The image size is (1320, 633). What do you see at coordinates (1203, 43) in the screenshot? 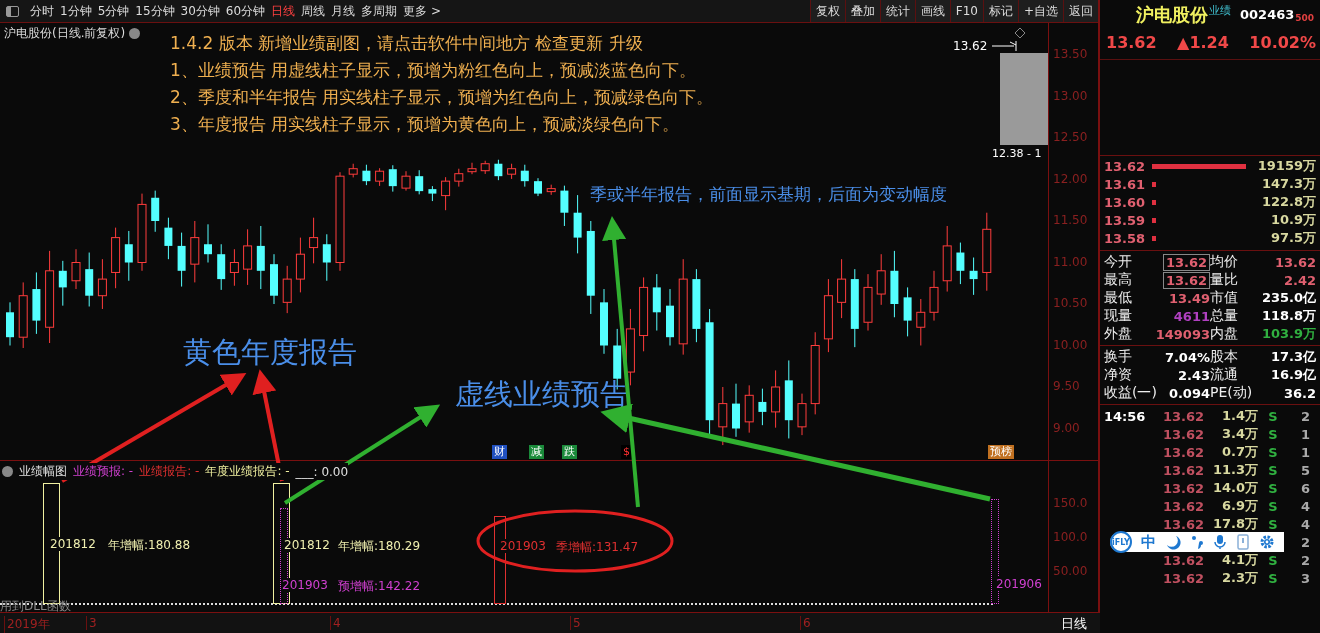
I see `price-change: ▲1.24` at bounding box center [1203, 43].